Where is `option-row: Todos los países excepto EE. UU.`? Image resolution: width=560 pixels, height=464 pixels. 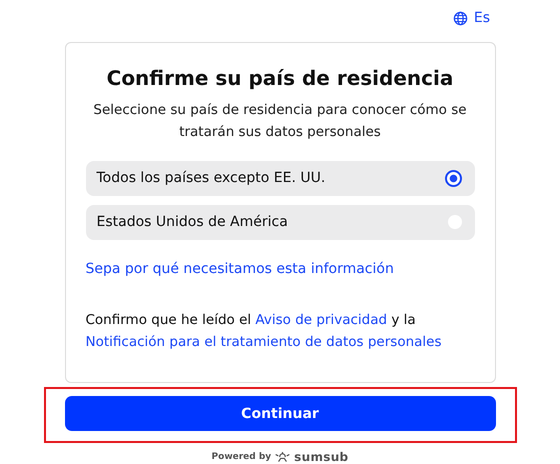
option-row: Todos los países excepto EE. UU. is located at coordinates (280, 178).